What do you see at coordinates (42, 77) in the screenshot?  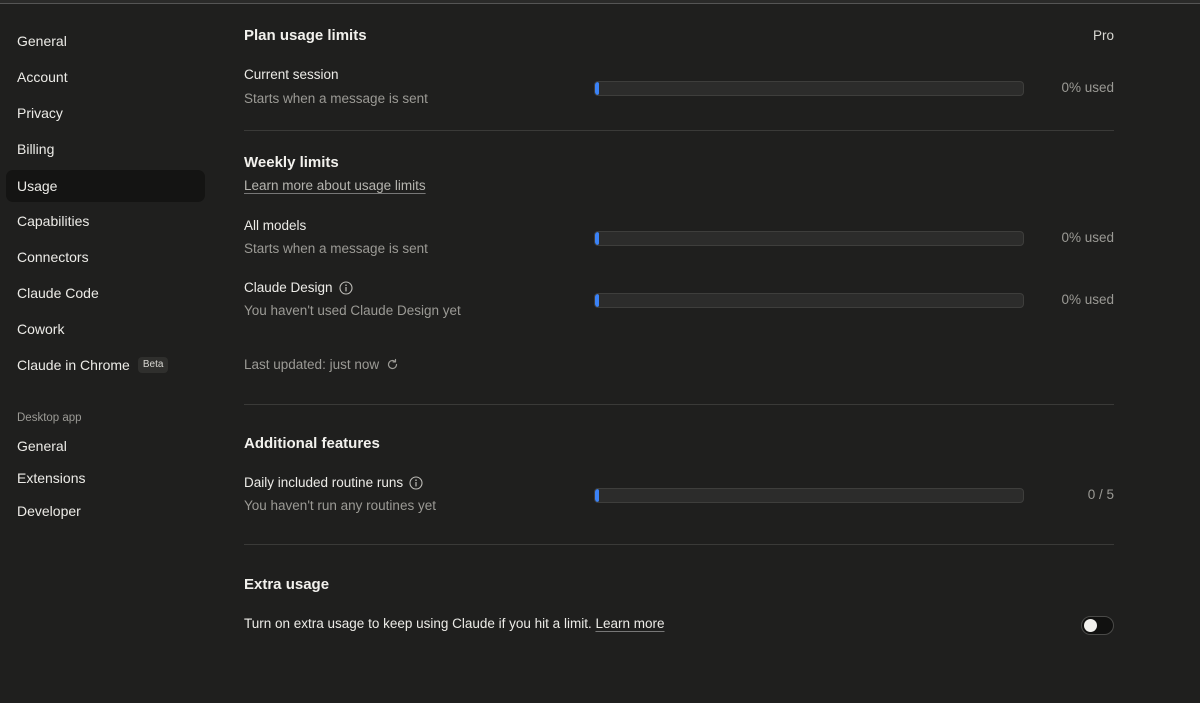 I see `sidebar-item-label: Account` at bounding box center [42, 77].